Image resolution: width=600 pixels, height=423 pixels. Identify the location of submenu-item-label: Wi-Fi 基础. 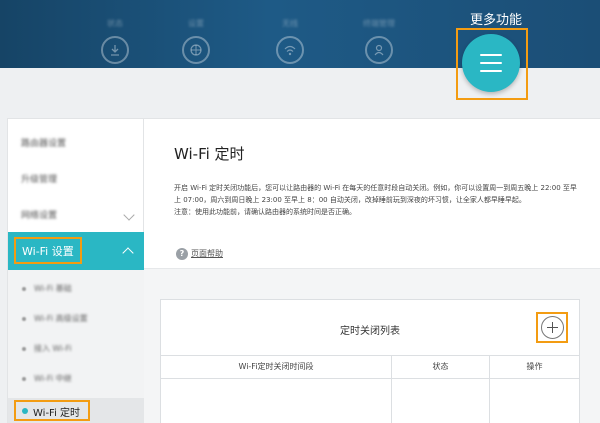
(53, 288).